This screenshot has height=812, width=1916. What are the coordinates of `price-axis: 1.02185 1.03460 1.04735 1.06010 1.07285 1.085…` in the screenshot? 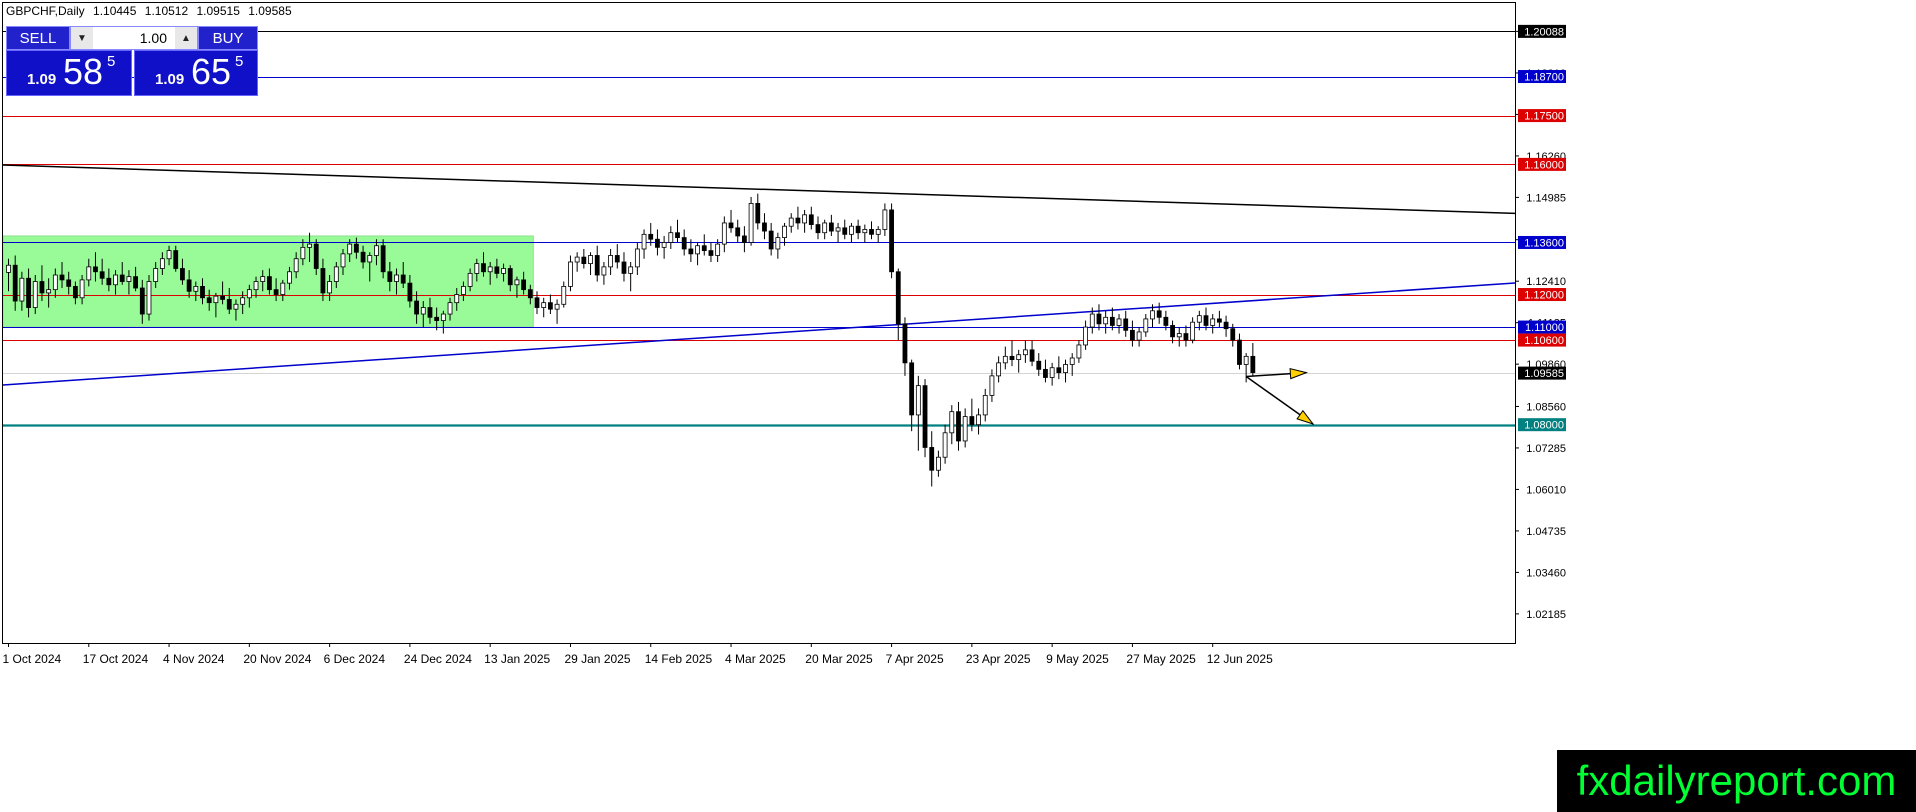 It's located at (1540, 322).